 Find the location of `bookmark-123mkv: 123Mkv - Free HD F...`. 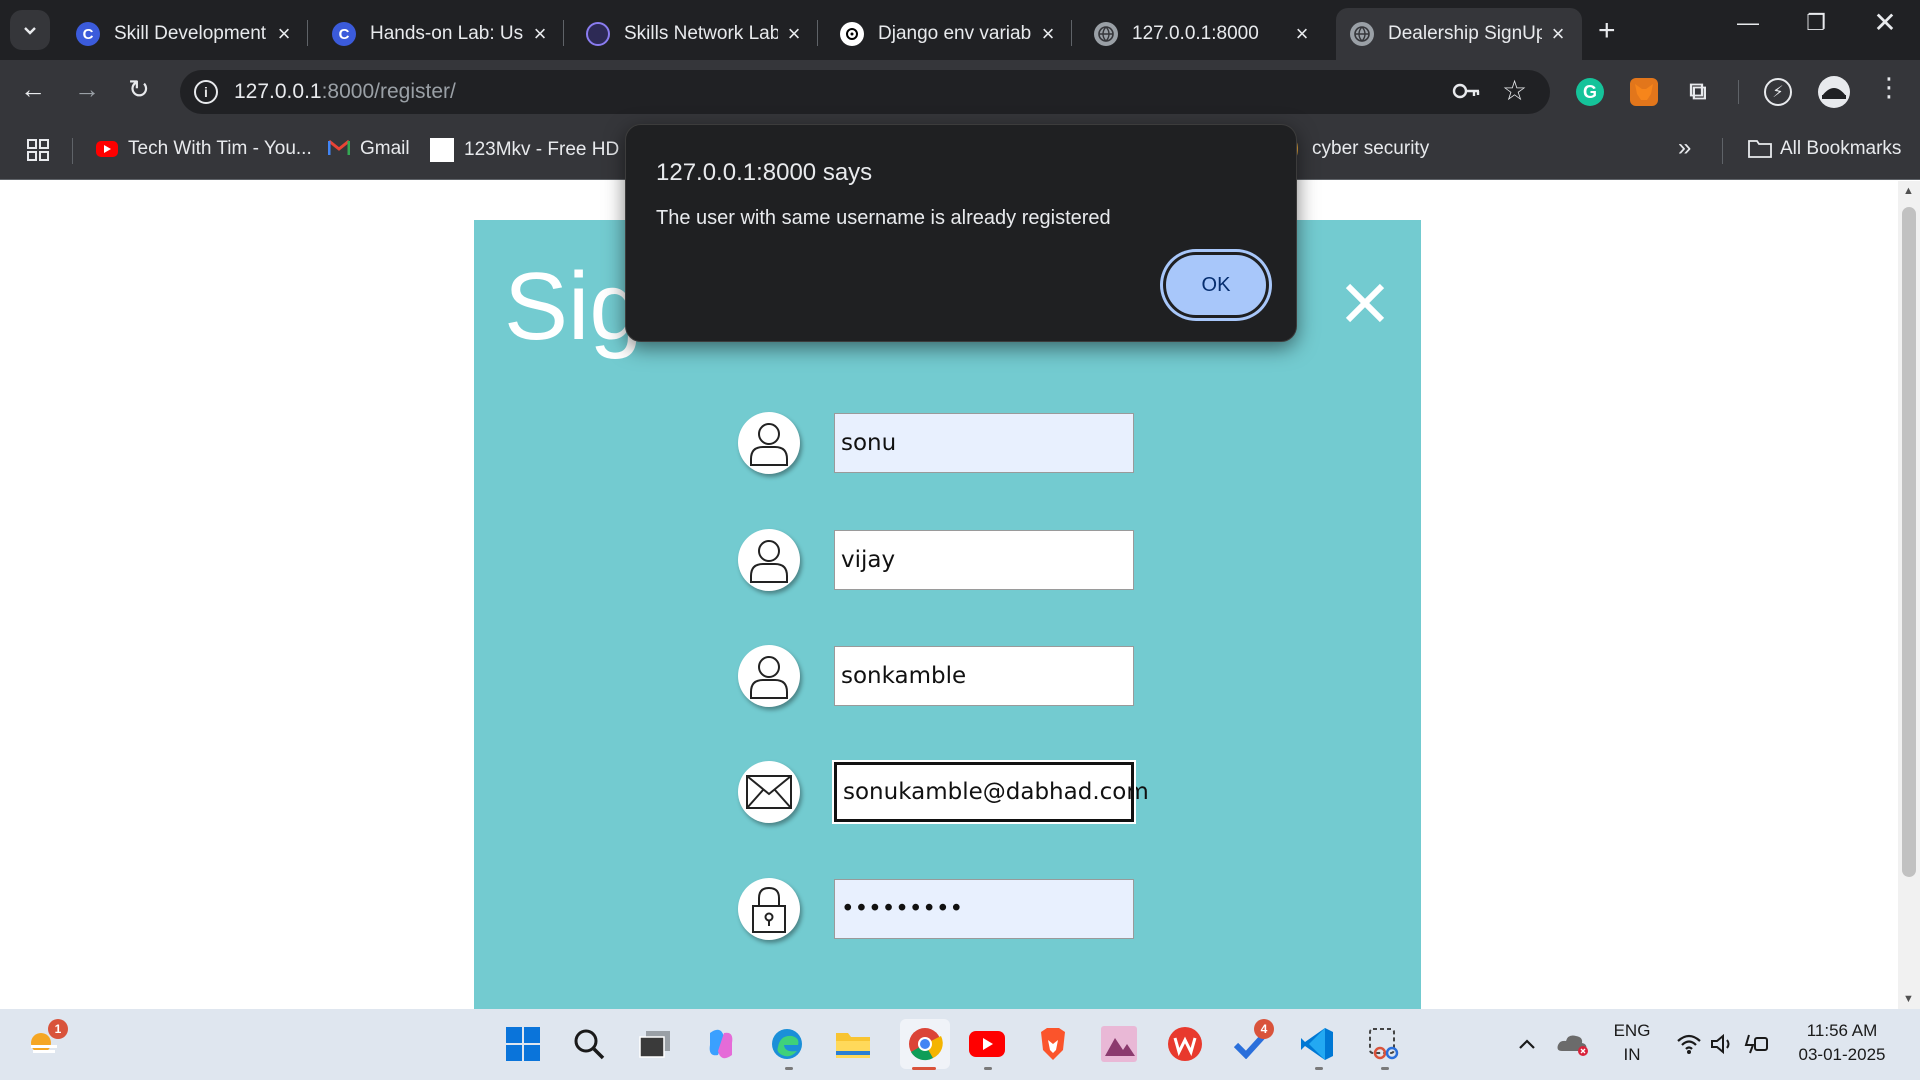

bookmark-123mkv: 123Mkv - Free HD F... is located at coordinates (540, 150).